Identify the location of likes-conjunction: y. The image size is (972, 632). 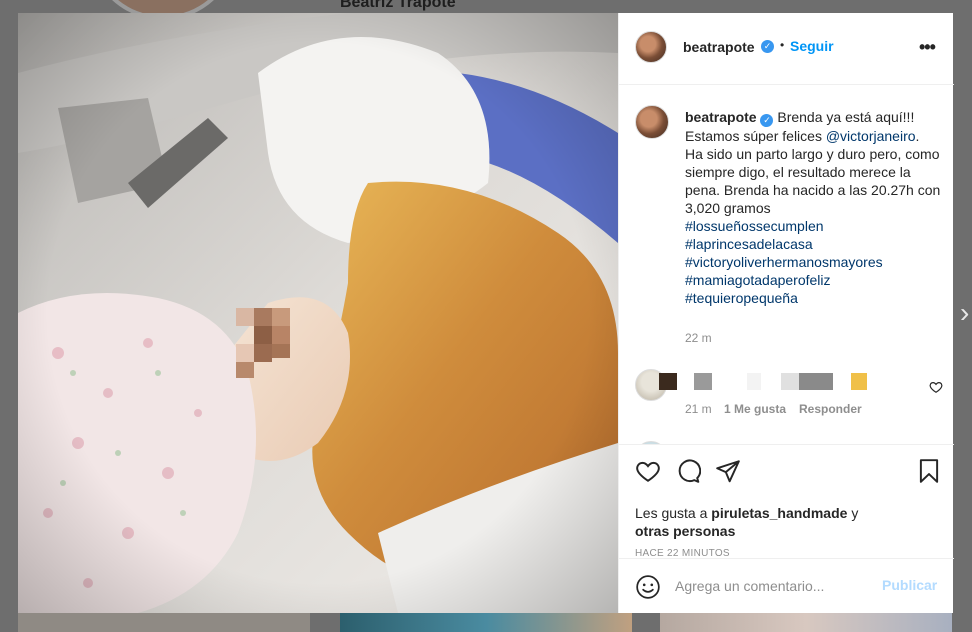
(853, 513).